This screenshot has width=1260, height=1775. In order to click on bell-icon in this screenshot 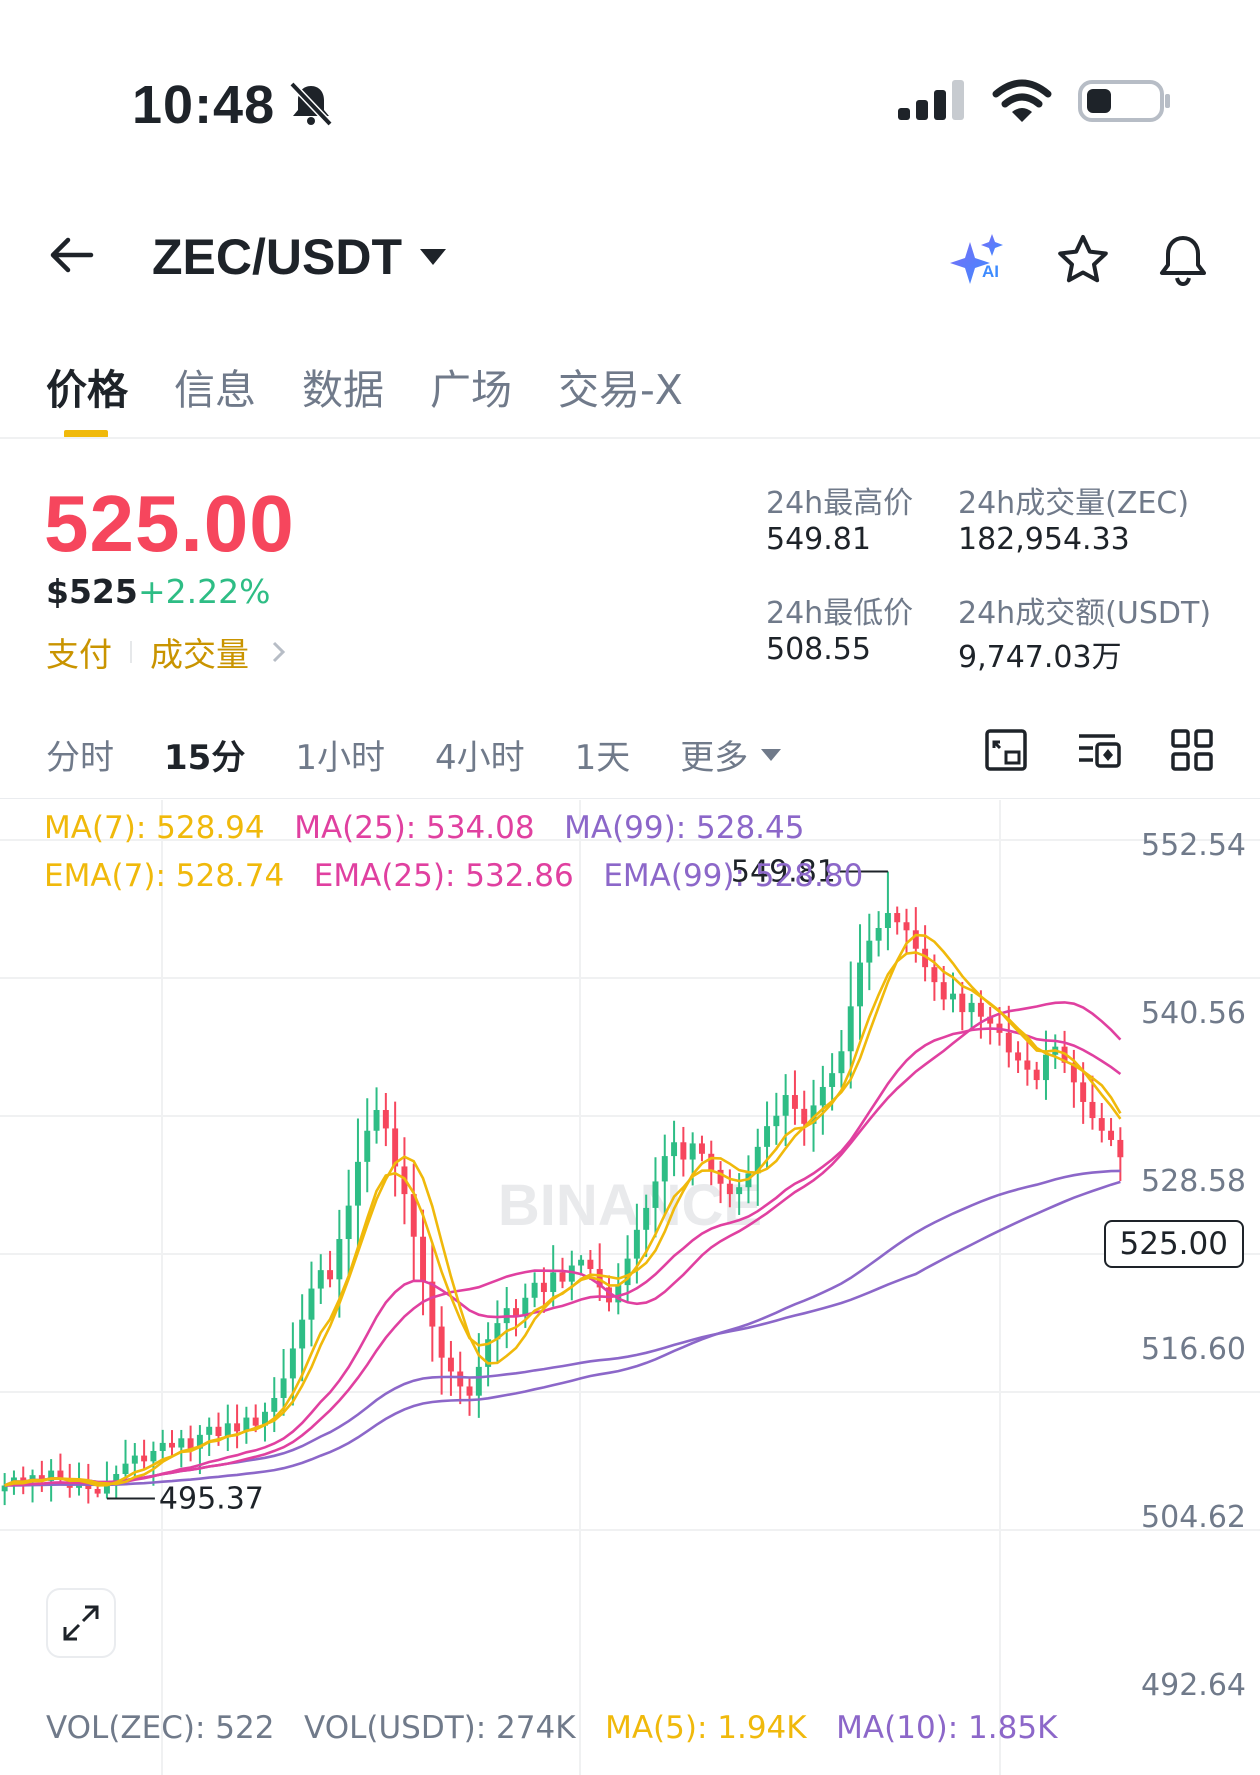, I will do `click(1183, 260)`.